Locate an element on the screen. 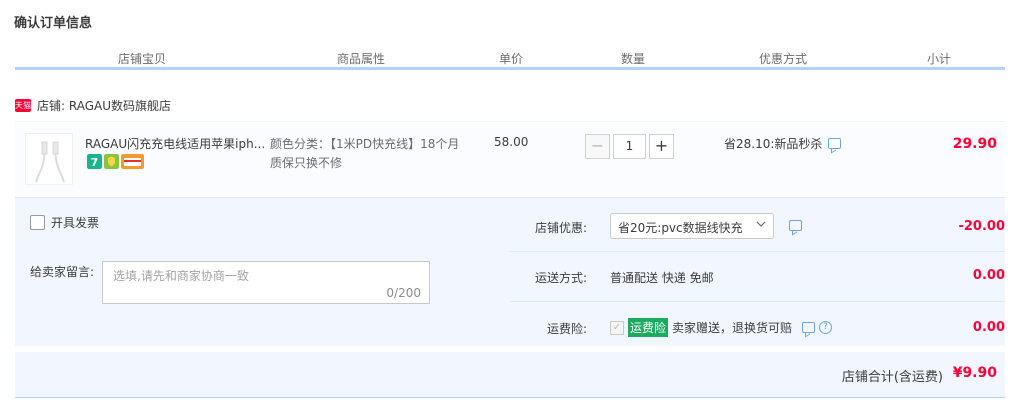 This screenshot has width=1013, height=400. chevron-down-icon is located at coordinates (761, 225).